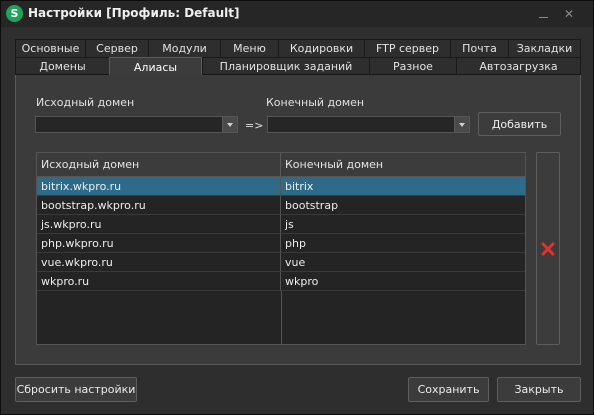 This screenshot has width=594, height=415. I want to click on table-row: php.wkpro.ru php, so click(281, 243).